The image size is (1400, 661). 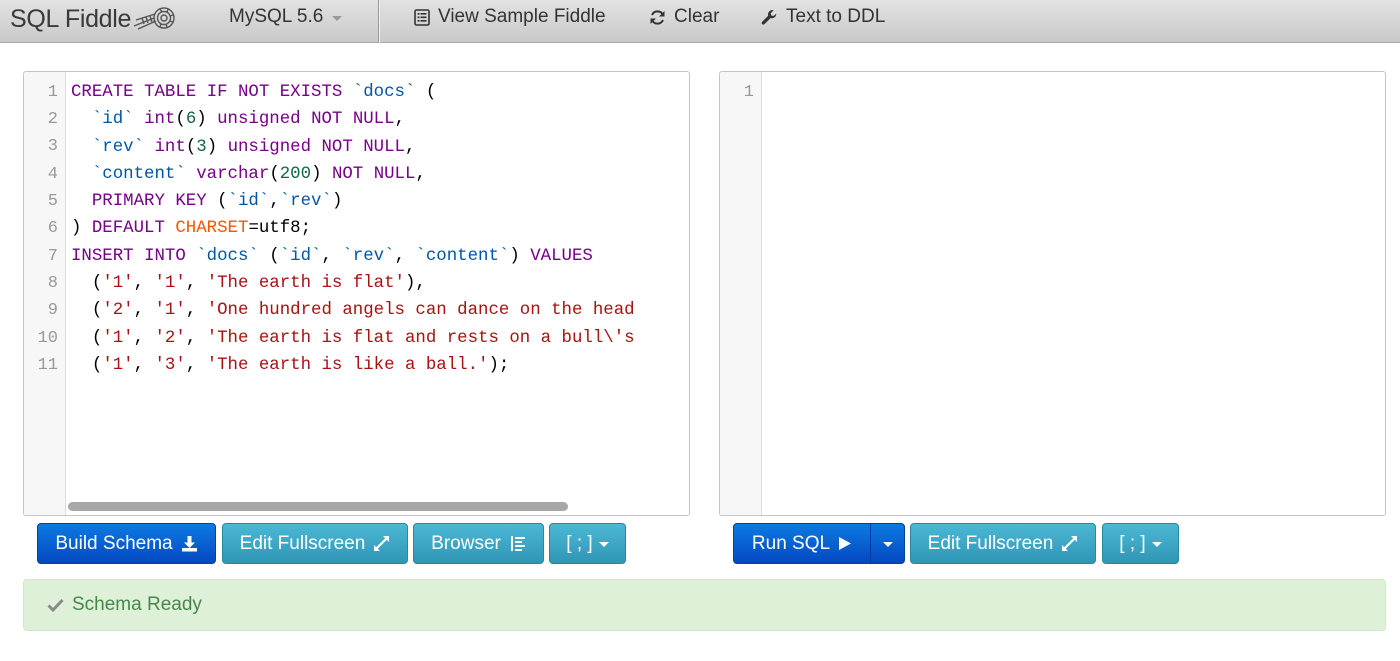 What do you see at coordinates (836, 16) in the screenshot?
I see `text-to-ddl-label: Text to DDL` at bounding box center [836, 16].